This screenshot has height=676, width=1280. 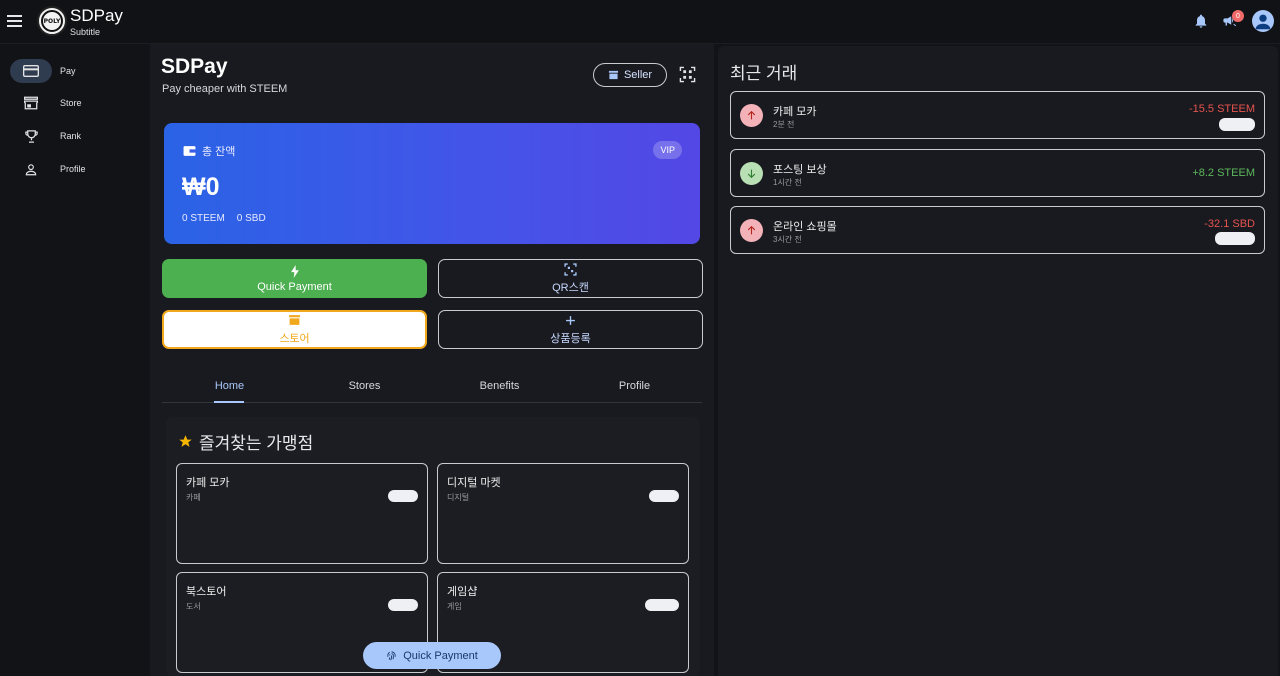 I want to click on sidebar-item-profile: Profile, so click(x=75, y=169).